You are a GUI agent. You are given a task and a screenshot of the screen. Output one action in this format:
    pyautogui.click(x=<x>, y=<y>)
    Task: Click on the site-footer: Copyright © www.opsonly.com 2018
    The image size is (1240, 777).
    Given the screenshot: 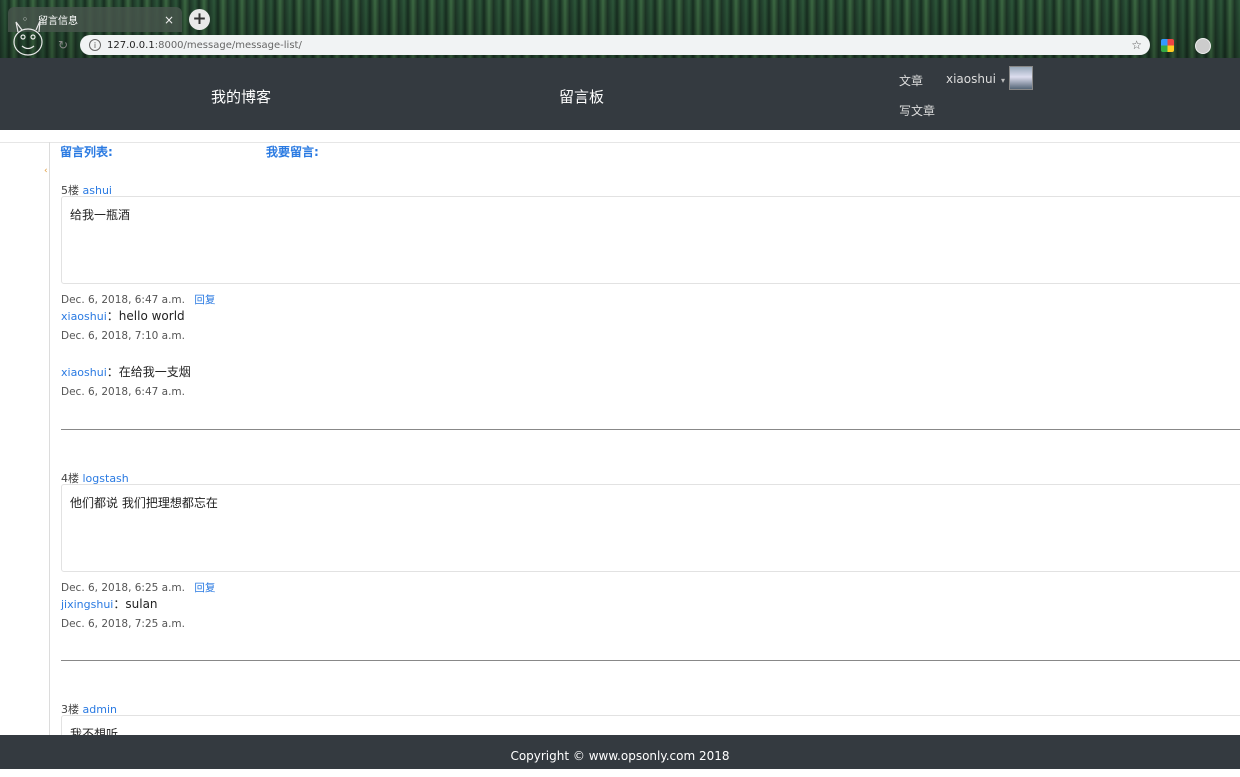 What is the action you would take?
    pyautogui.click(x=620, y=752)
    